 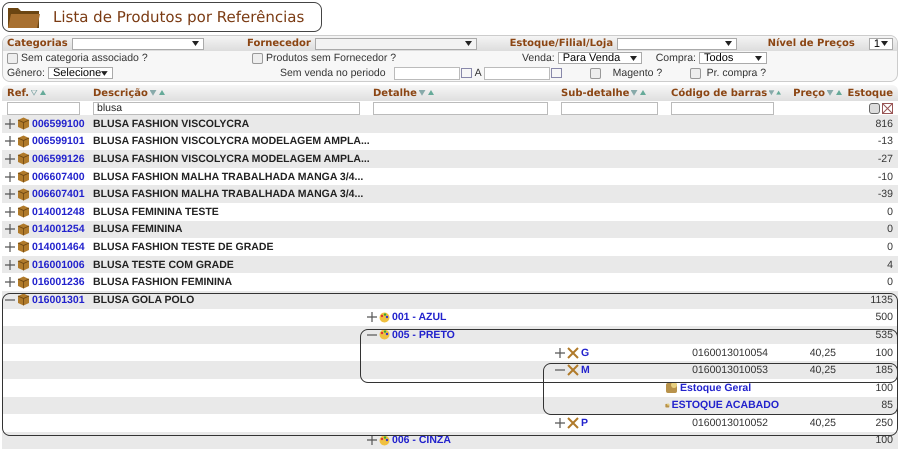 What do you see at coordinates (885, 194) in the screenshot?
I see `stock-text: -39` at bounding box center [885, 194].